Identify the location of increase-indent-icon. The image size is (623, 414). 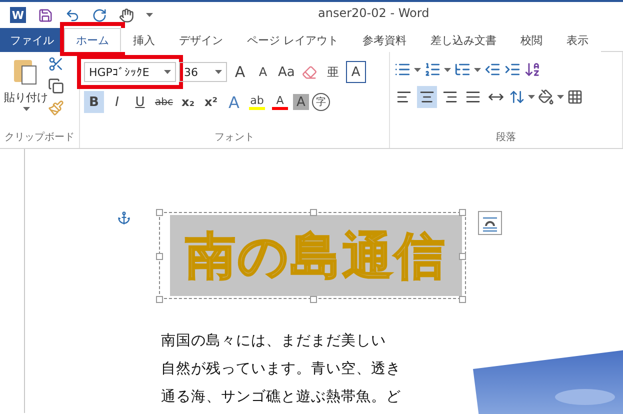
(512, 69).